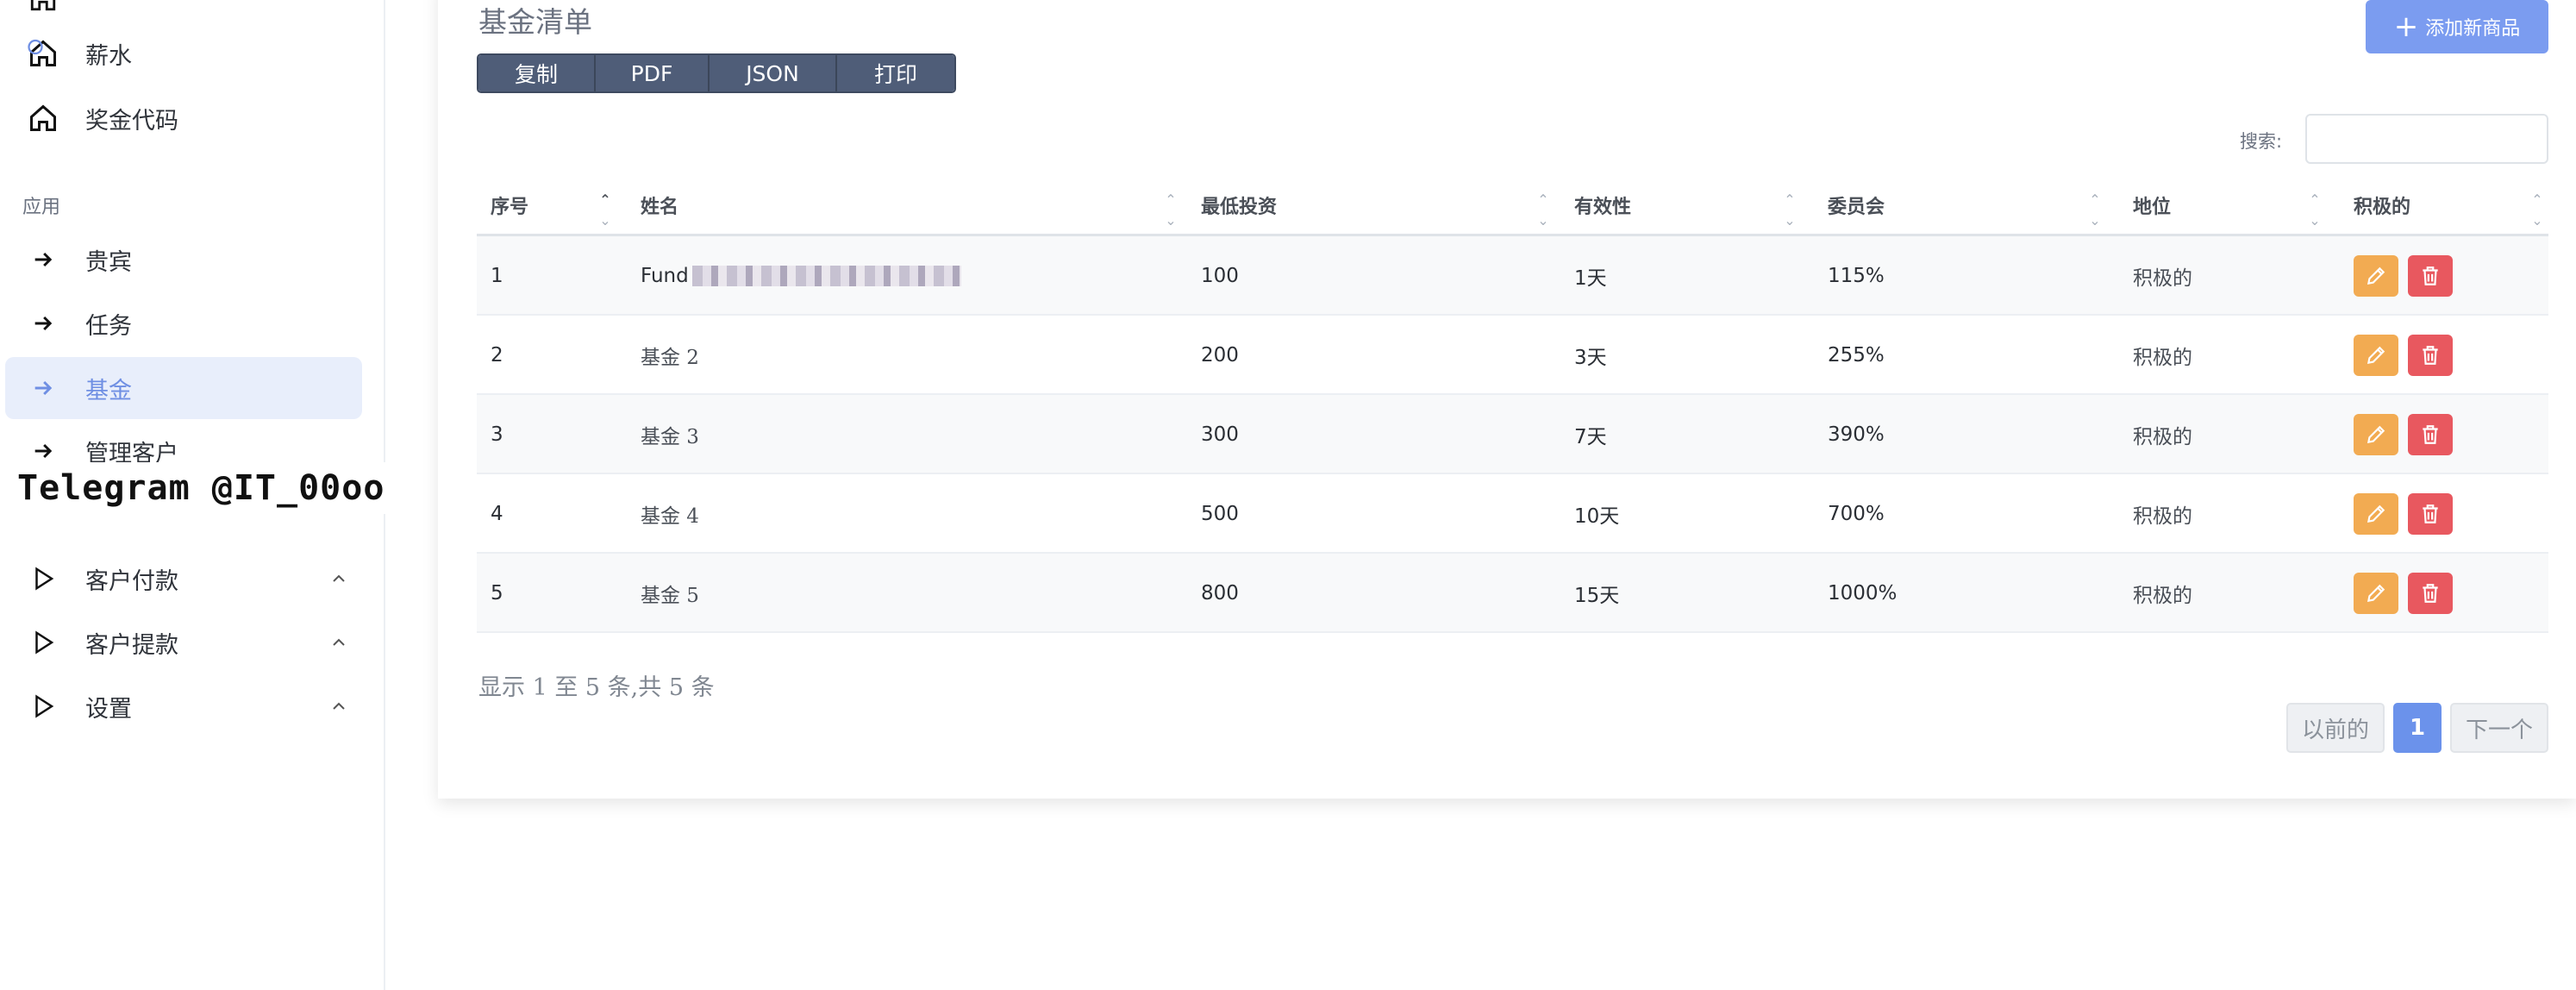 This screenshot has height=990, width=2576. What do you see at coordinates (497, 276) in the screenshot?
I see `cell-id: 1` at bounding box center [497, 276].